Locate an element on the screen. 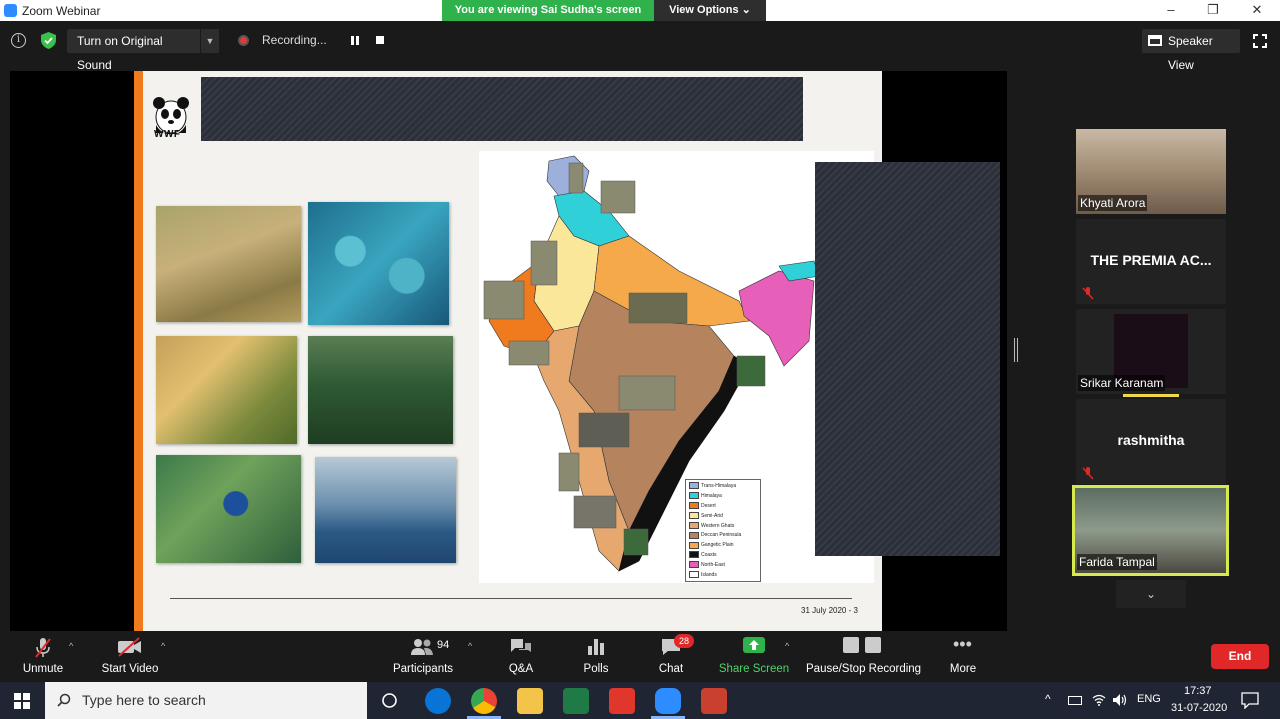 This screenshot has height=719, width=1280. participant-name: Farida Tampal is located at coordinates (1117, 562).